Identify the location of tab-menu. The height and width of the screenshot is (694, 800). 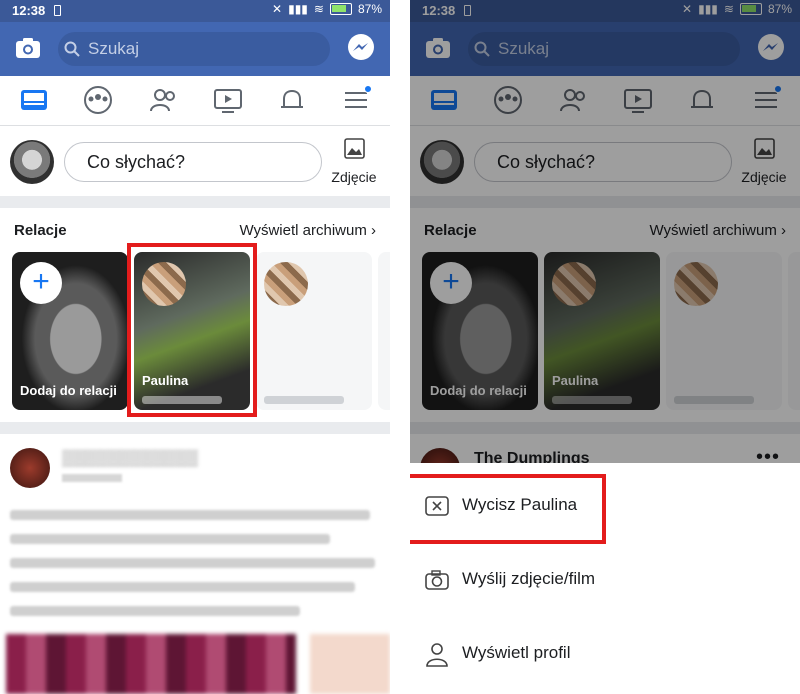
(356, 100).